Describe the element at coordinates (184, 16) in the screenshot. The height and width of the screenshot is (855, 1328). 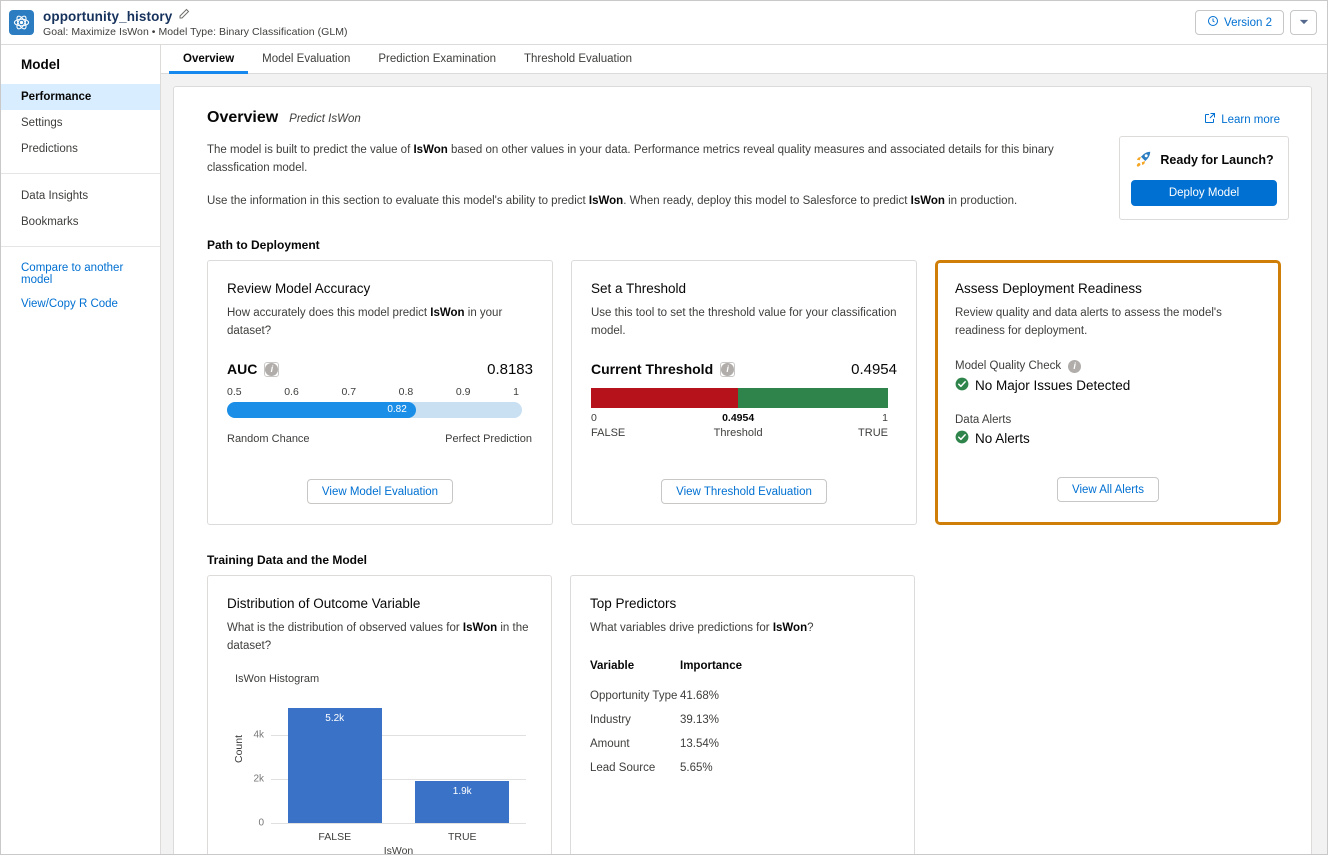
I see `pencil-icon` at that location.